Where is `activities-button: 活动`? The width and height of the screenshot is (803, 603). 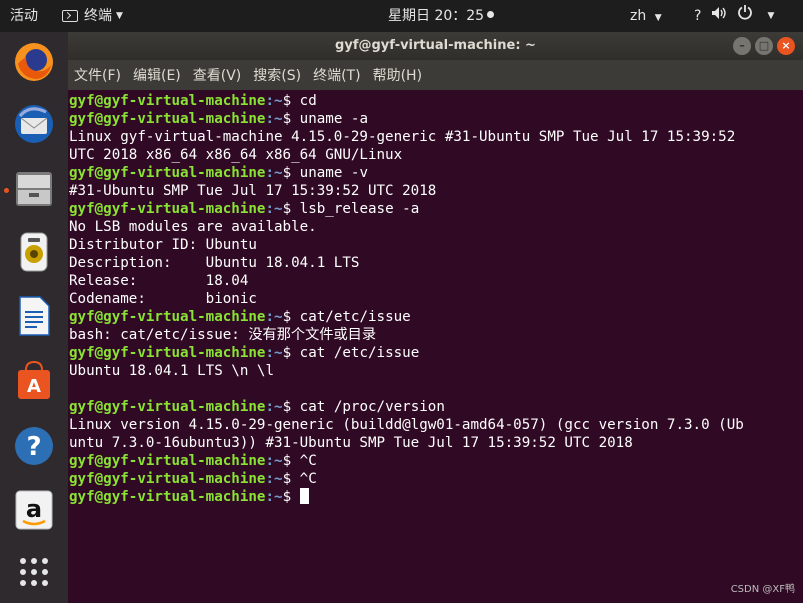
activities-button: 活动 is located at coordinates (24, 16).